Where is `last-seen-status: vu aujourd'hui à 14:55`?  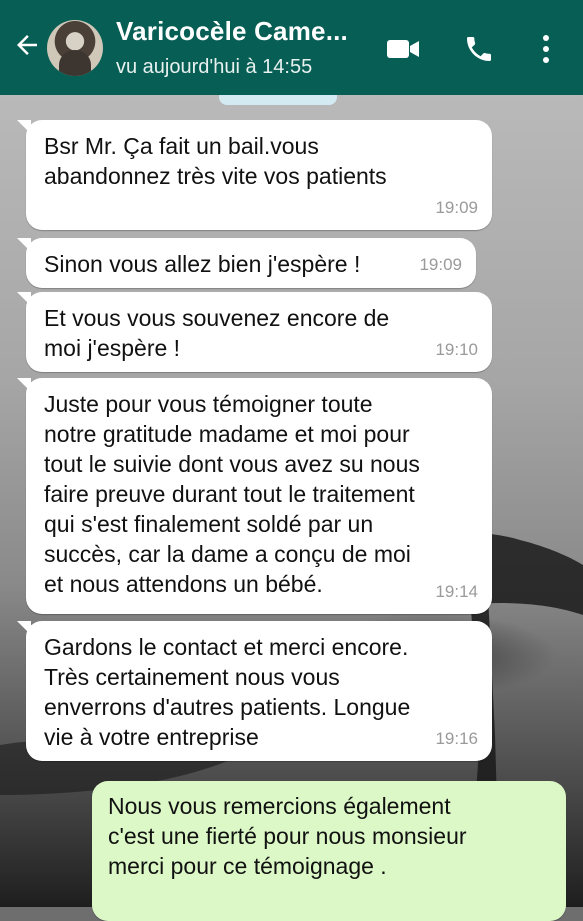 last-seen-status: vu aujourd'hui à 14:55 is located at coordinates (214, 67).